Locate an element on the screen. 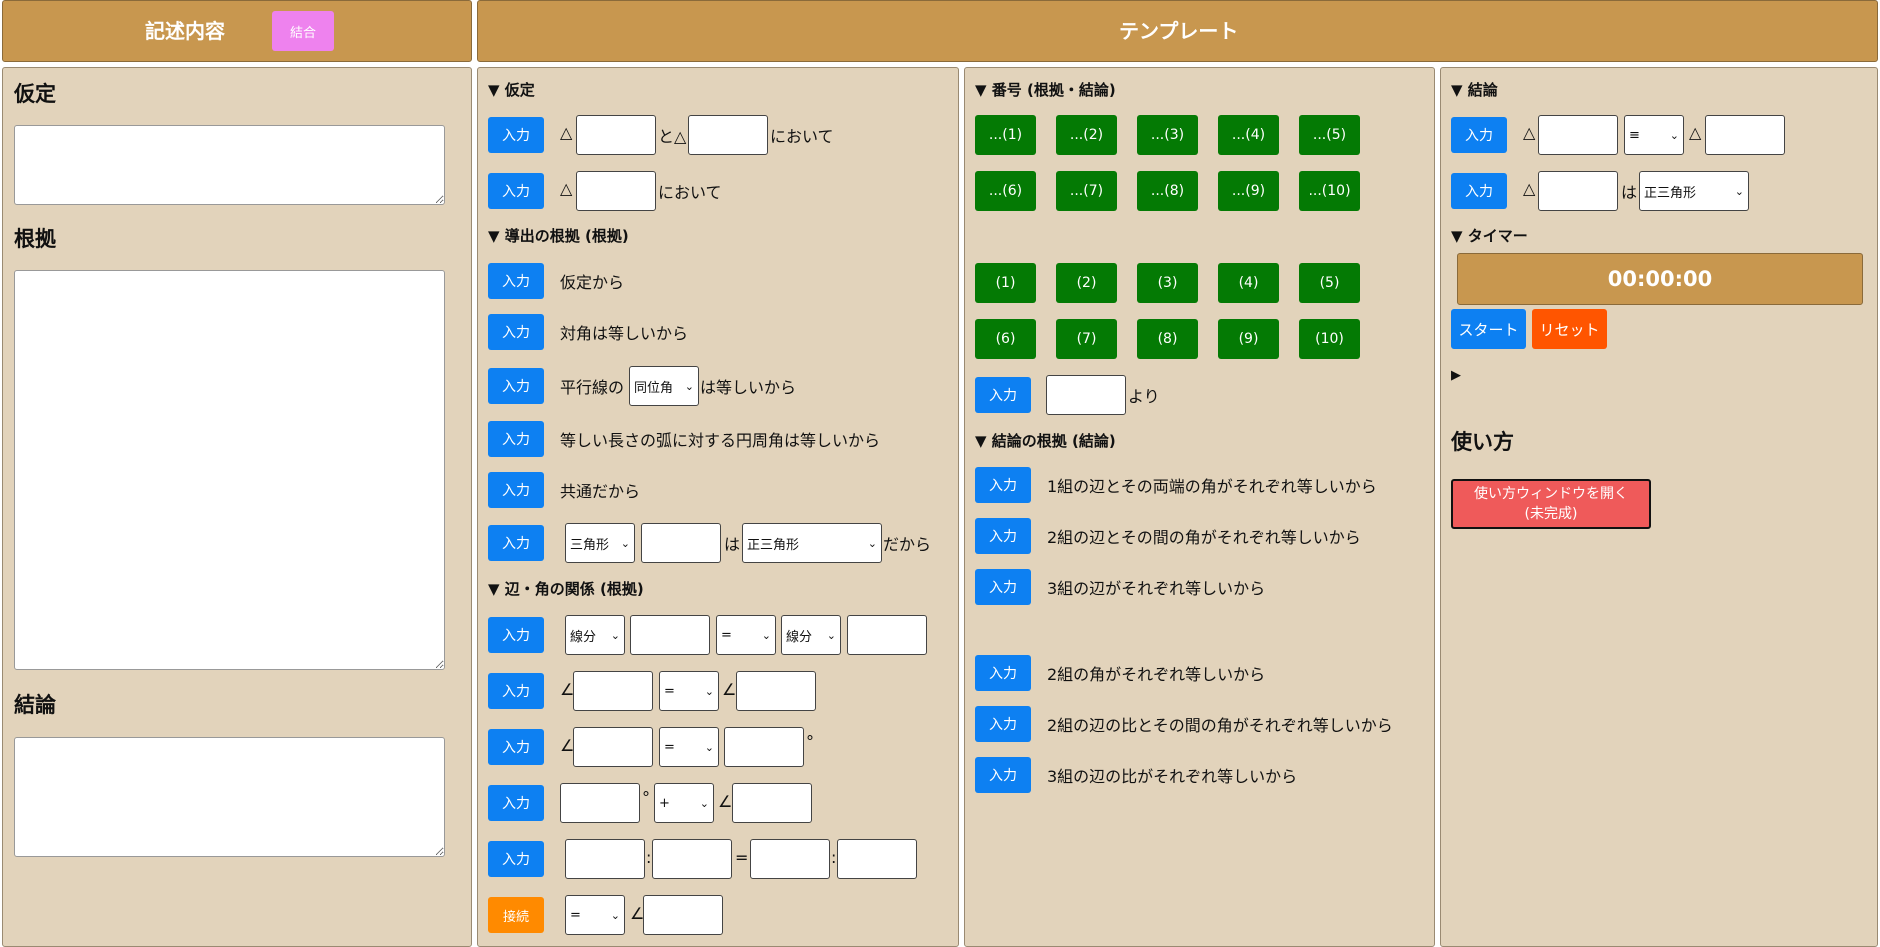 The image size is (1880, 947). congruence-select: ≡ ⌄ is located at coordinates (1654, 135).